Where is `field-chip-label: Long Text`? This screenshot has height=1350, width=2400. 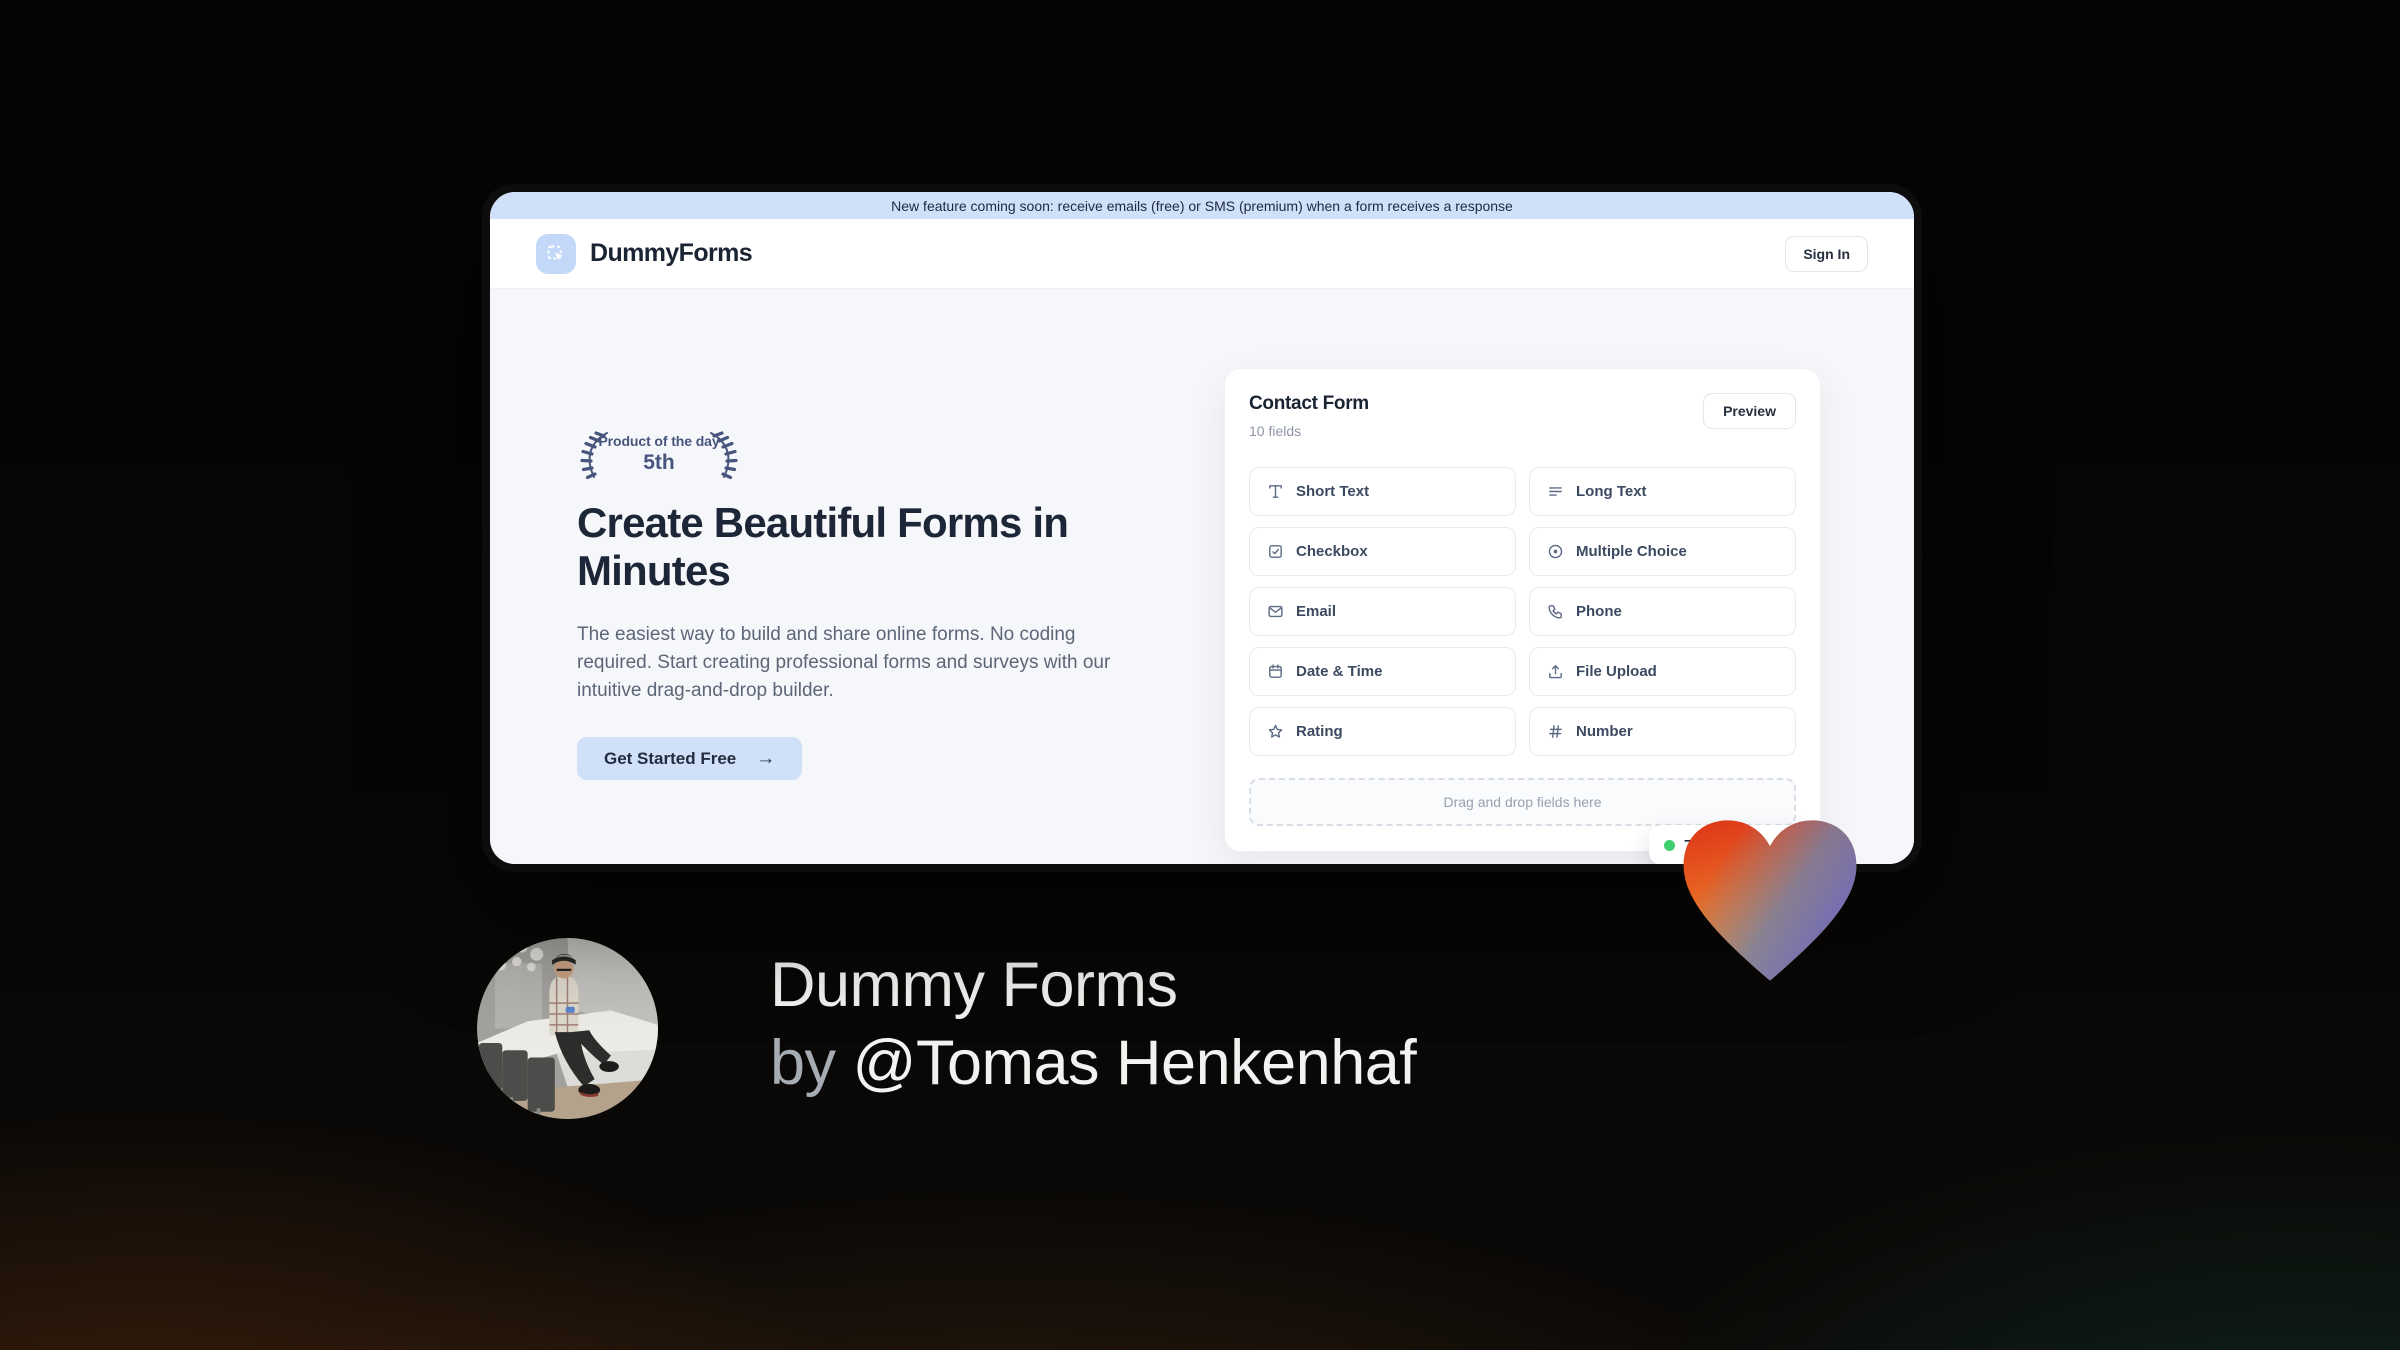
field-chip-label: Long Text is located at coordinates (1611, 491).